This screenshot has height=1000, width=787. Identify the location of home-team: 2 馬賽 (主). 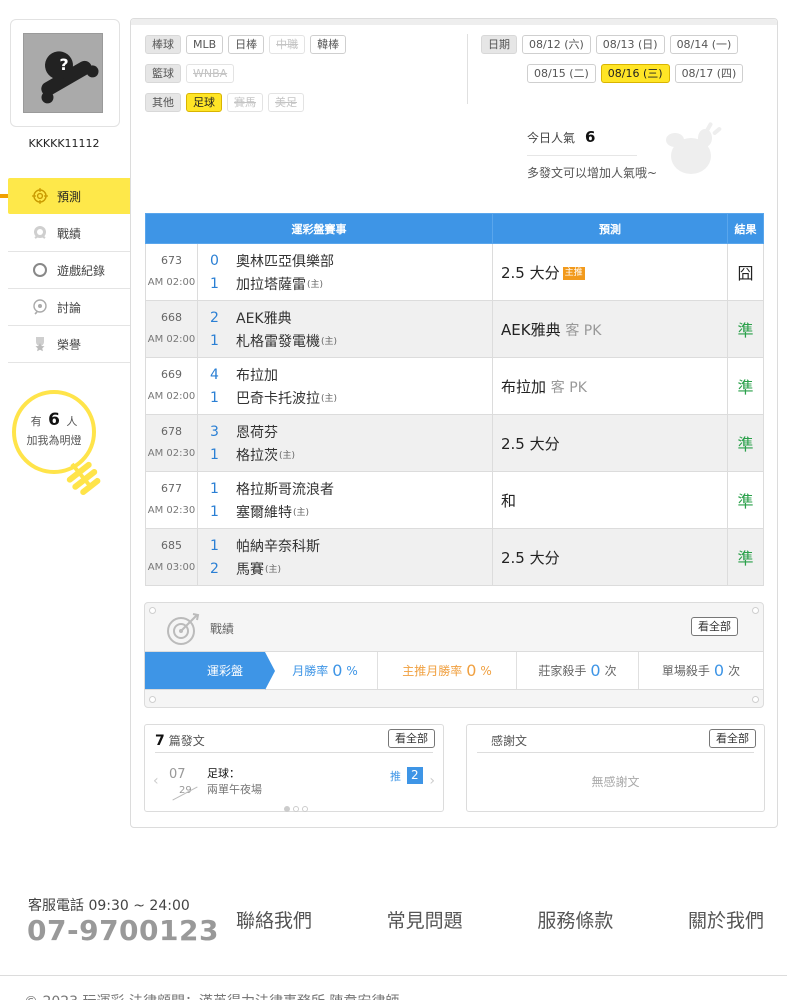
(351, 568).